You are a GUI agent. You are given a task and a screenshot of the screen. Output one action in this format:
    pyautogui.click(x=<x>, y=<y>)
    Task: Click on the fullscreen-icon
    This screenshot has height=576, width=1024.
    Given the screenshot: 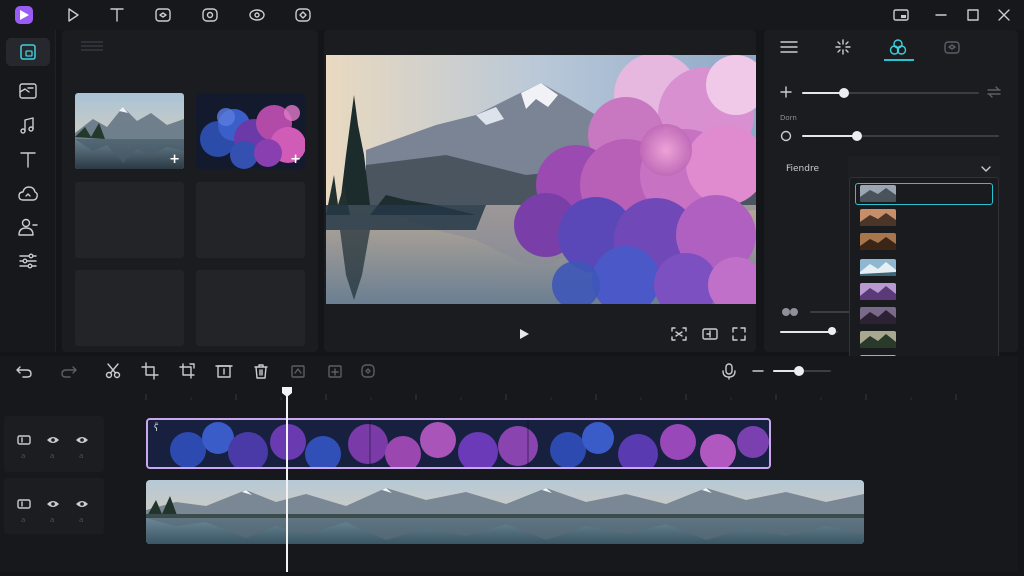 What is the action you would take?
    pyautogui.click(x=739, y=334)
    